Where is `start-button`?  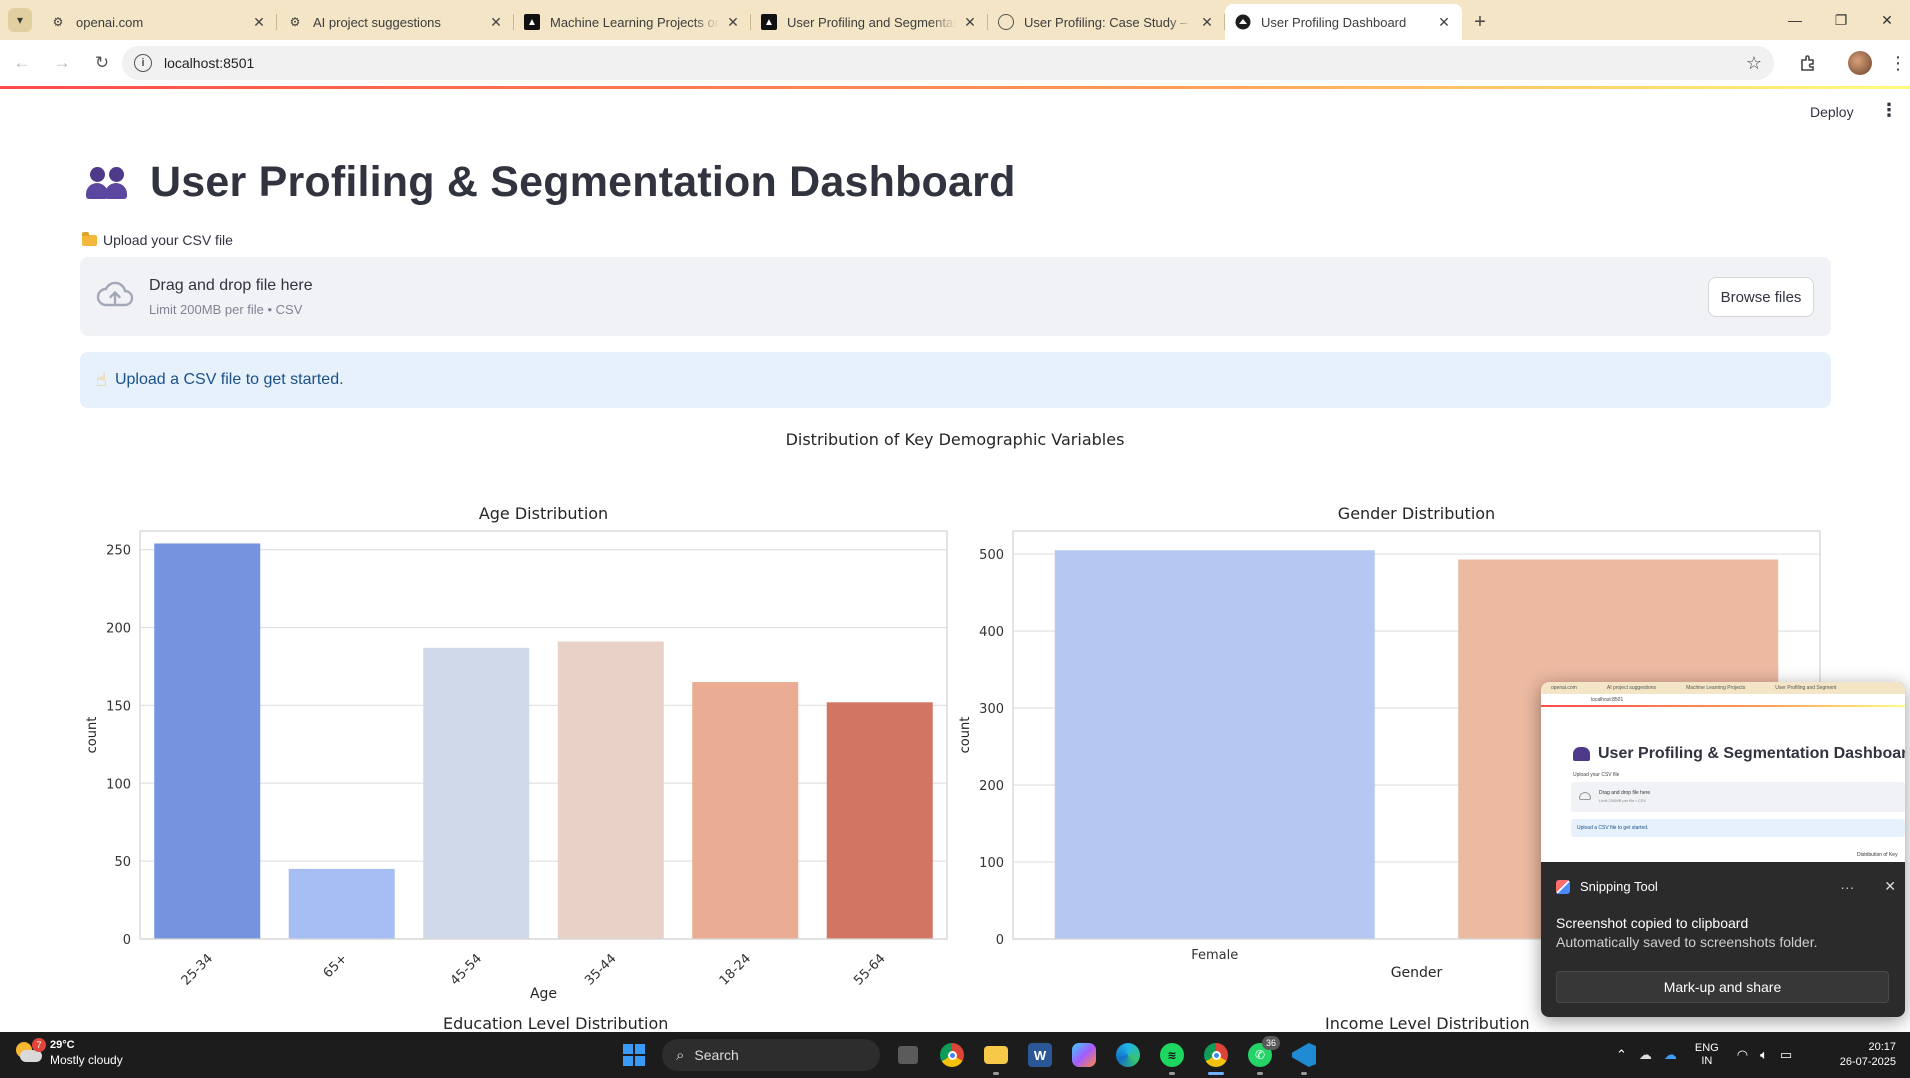 start-button is located at coordinates (634, 1055).